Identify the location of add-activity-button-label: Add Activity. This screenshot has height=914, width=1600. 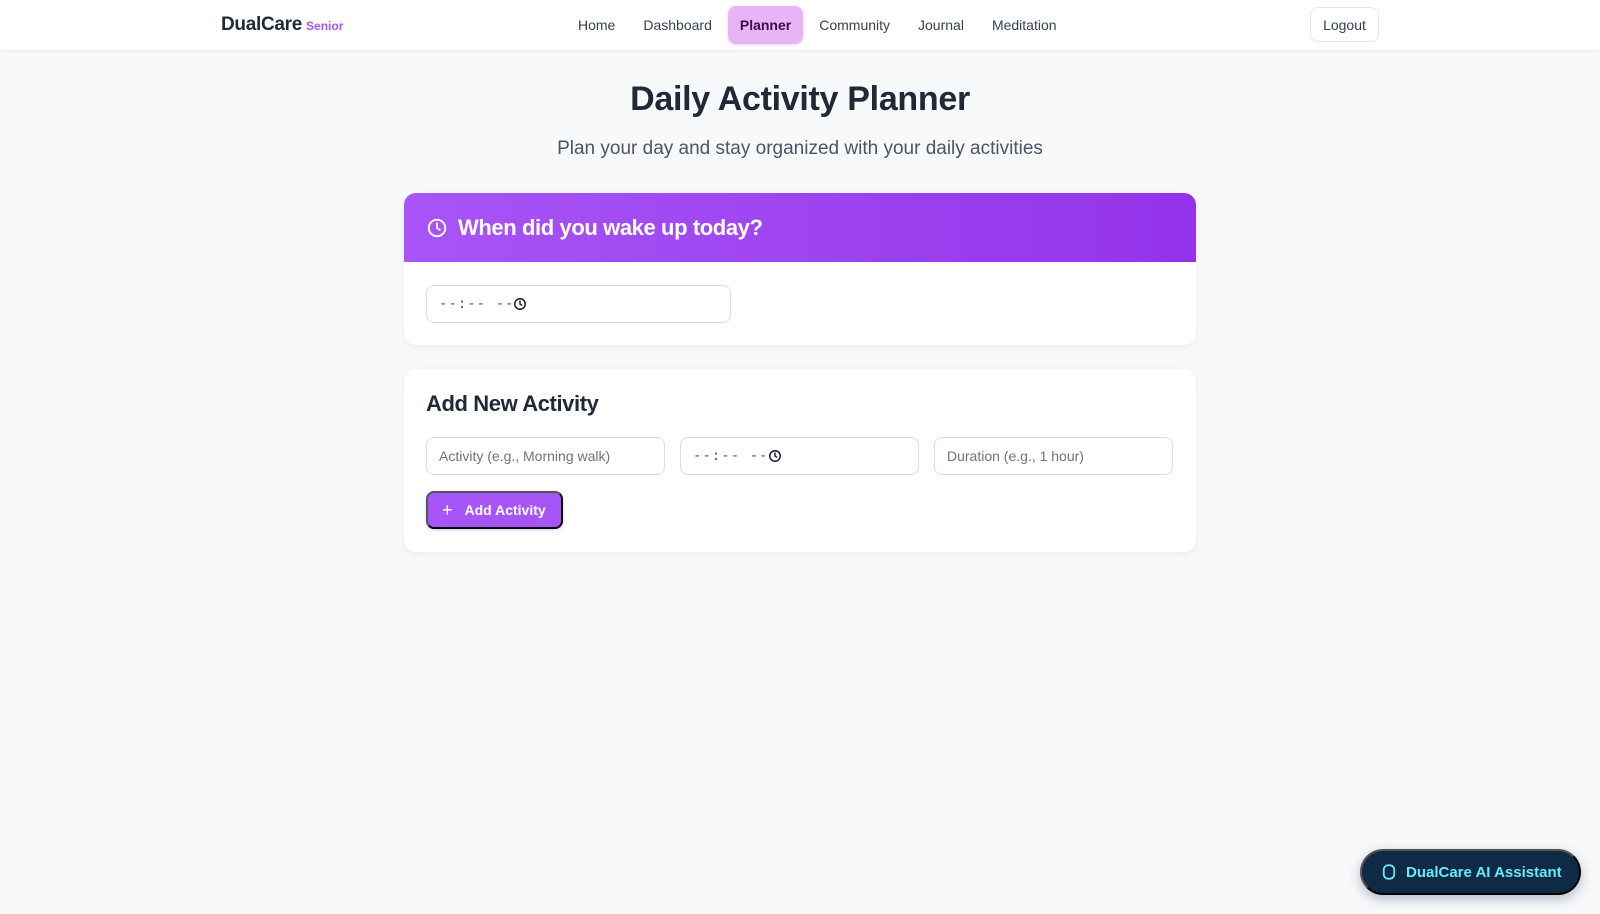
(505, 510).